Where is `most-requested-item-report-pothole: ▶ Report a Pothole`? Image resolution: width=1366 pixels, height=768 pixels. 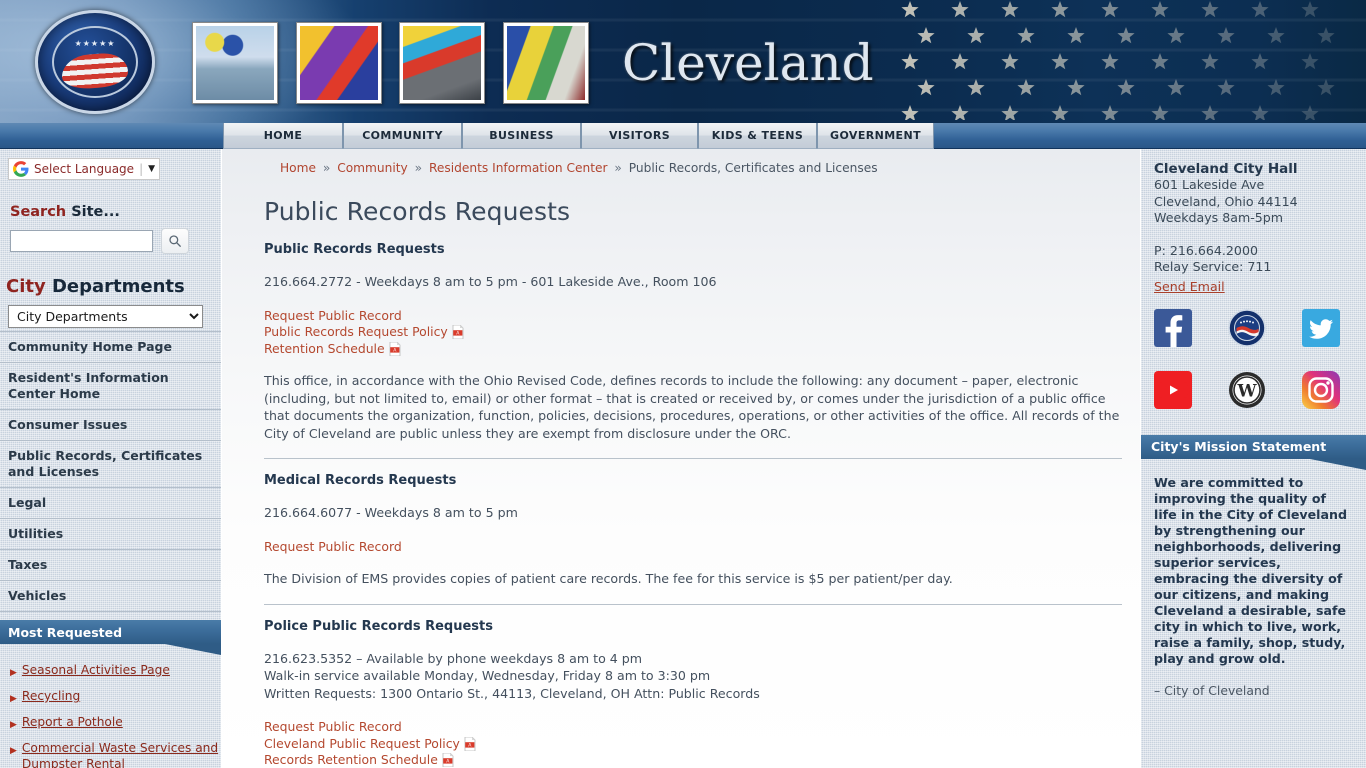 most-requested-item-report-pothole: ▶ Report a Pothole is located at coordinates (115, 723).